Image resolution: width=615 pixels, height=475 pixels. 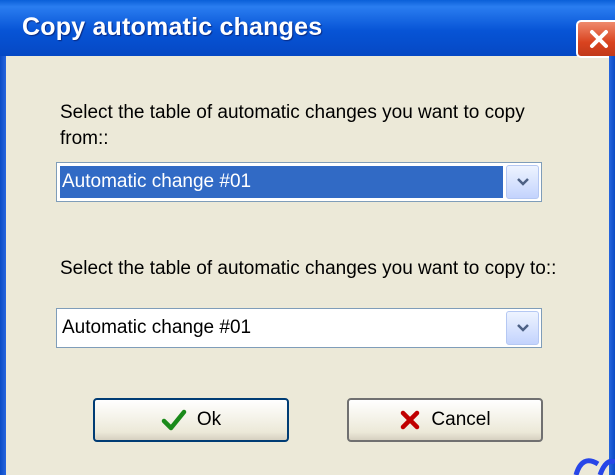 What do you see at coordinates (461, 419) in the screenshot?
I see `cancel-button-label: Cancel` at bounding box center [461, 419].